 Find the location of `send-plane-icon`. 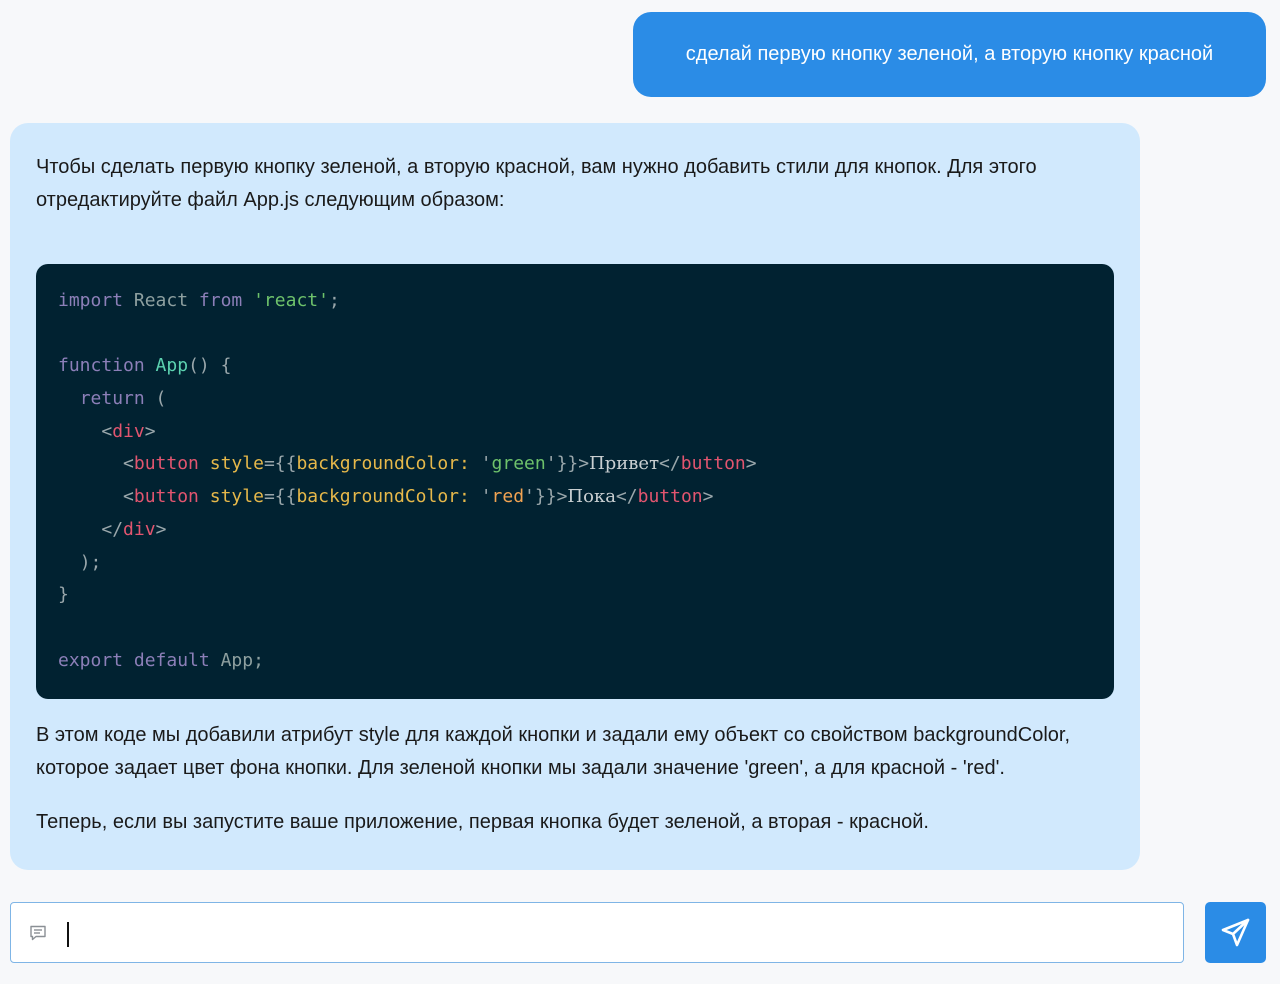

send-plane-icon is located at coordinates (1235, 932).